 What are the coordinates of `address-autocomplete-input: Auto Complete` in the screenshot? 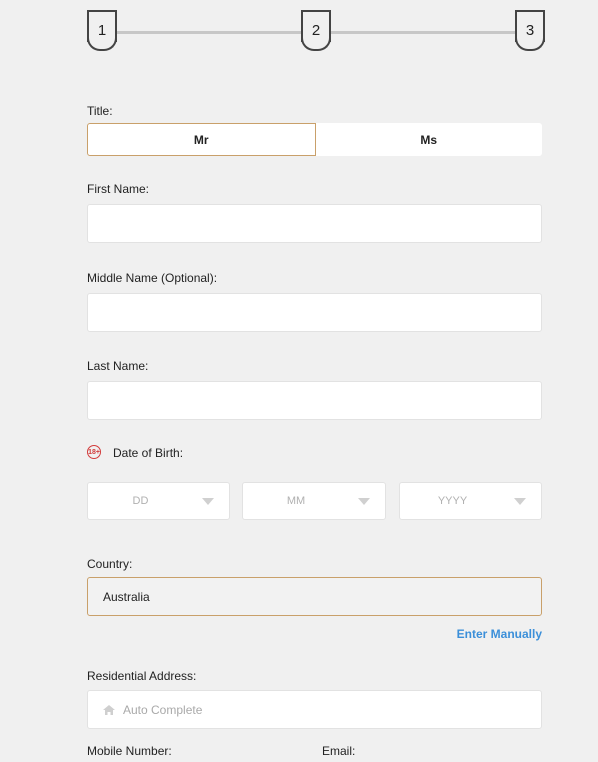 It's located at (314, 709).